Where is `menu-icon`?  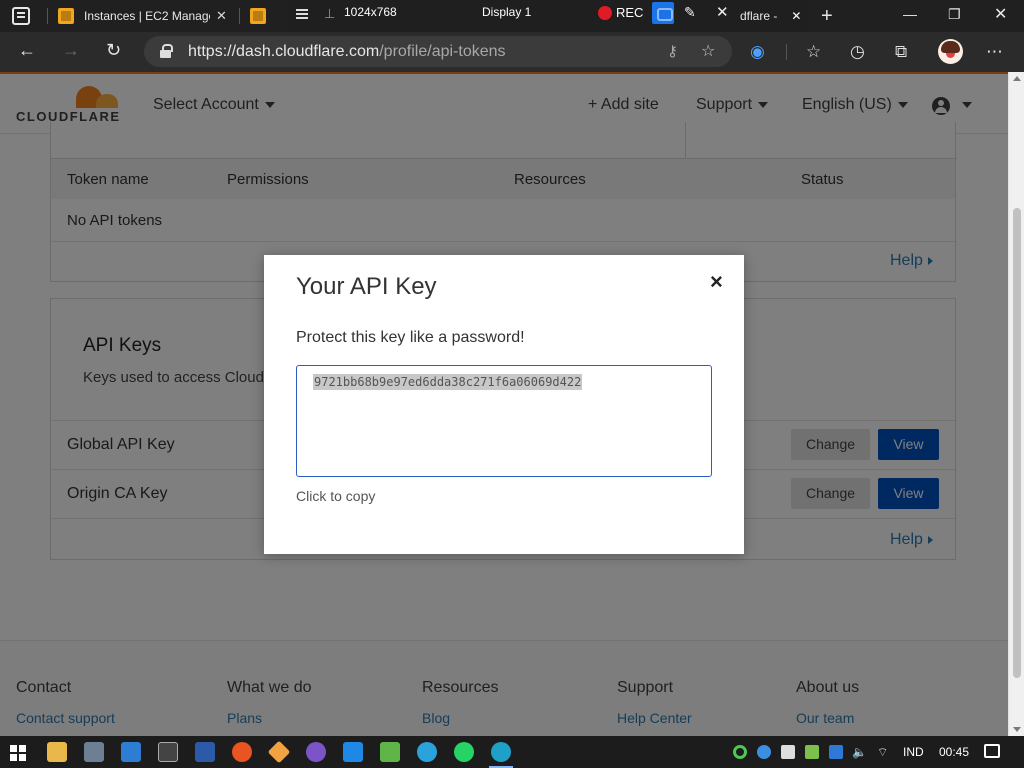
menu-icon is located at coordinates (302, 10).